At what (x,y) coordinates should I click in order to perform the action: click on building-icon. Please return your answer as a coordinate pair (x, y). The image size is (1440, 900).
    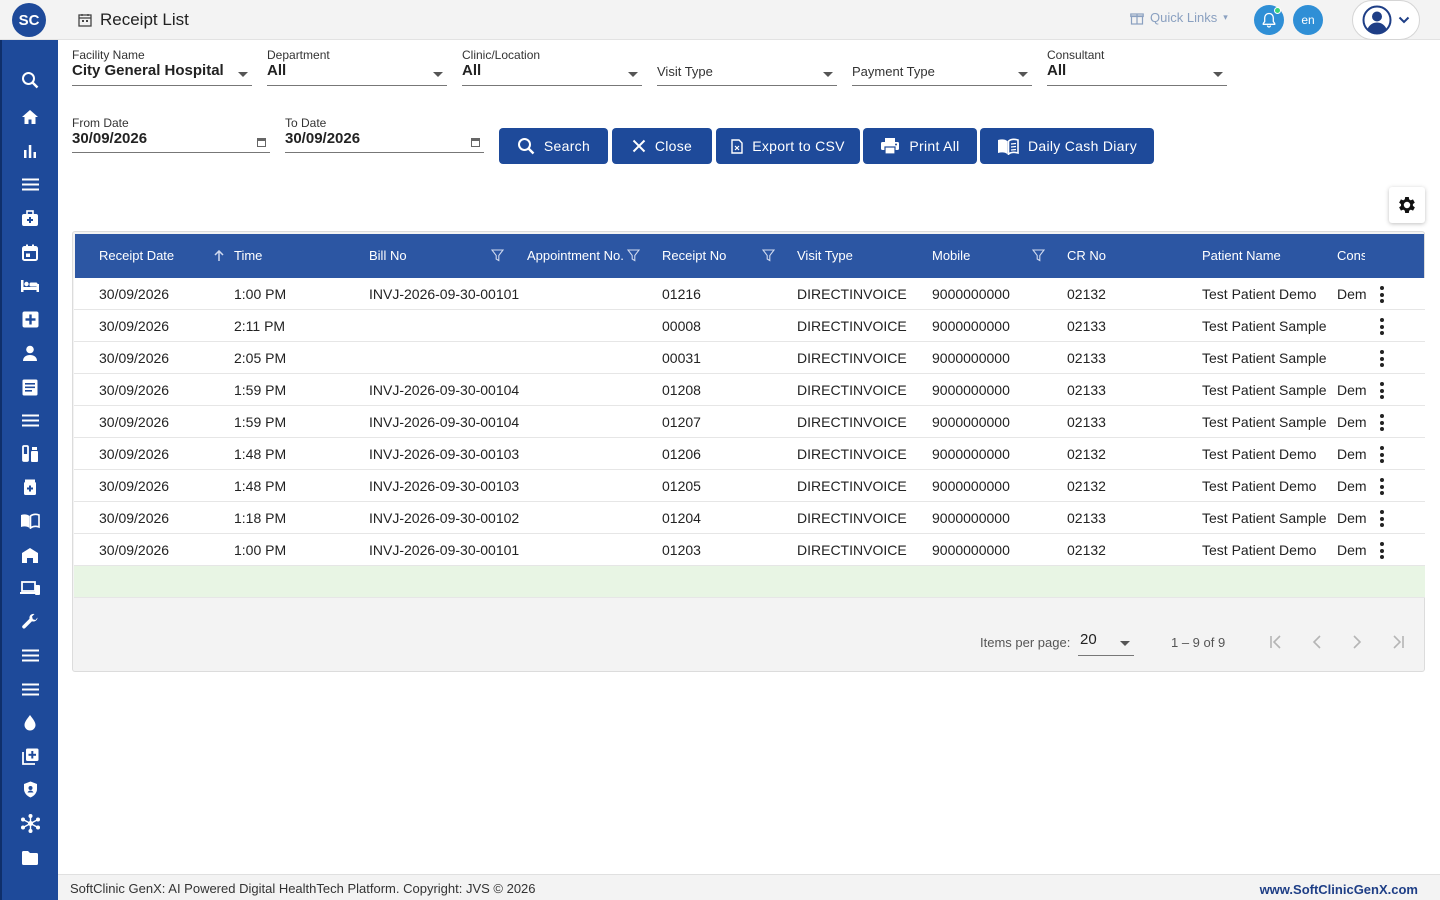
    Looking at the image, I should click on (30, 555).